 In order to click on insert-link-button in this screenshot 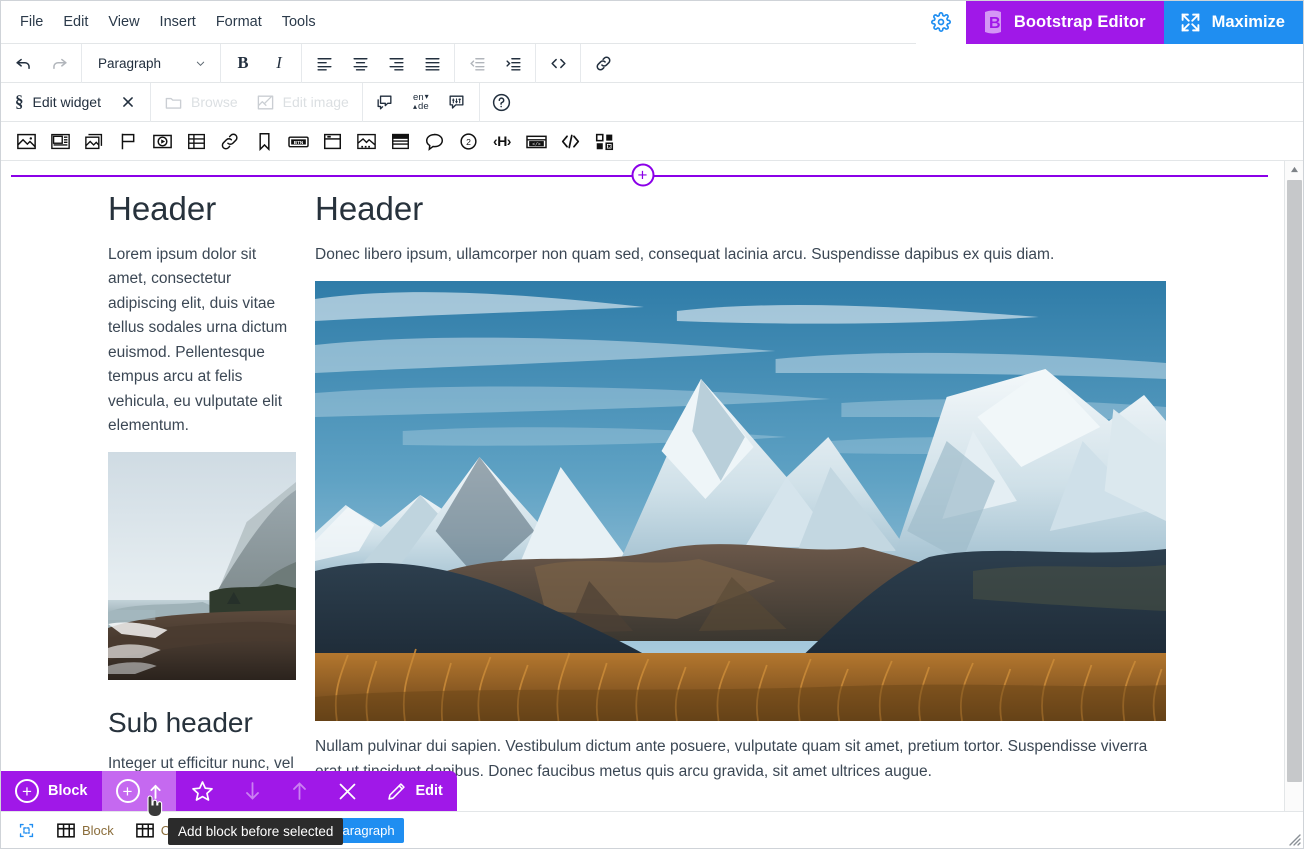, I will do `click(603, 63)`.